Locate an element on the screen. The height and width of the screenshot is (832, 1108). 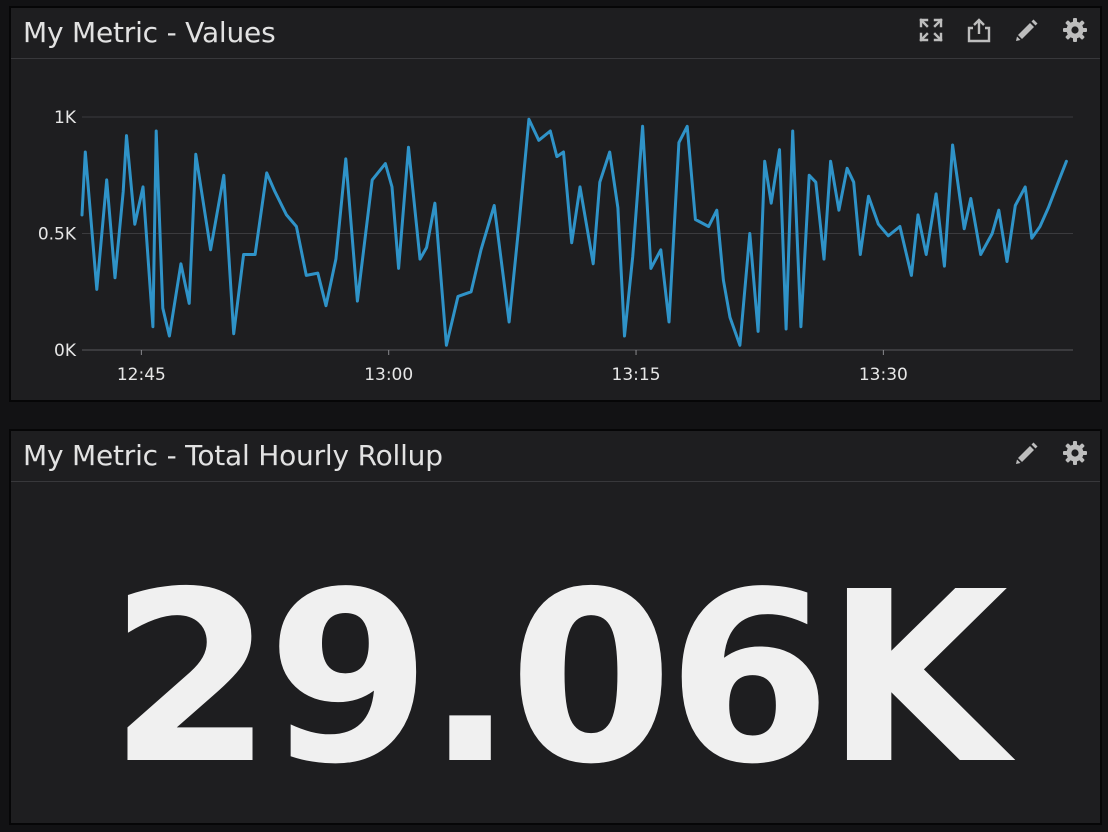
rollup-panel-header: My Metric - Total Hourly Rollup is located at coordinates (555, 456).